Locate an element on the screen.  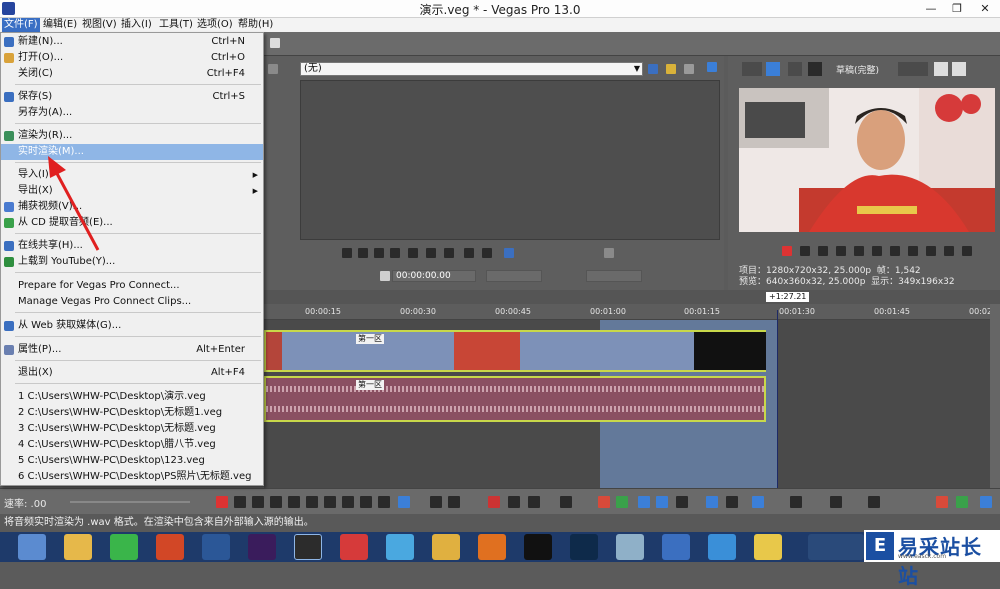
vegas-taskbar-icon is located at coordinates (308, 547).